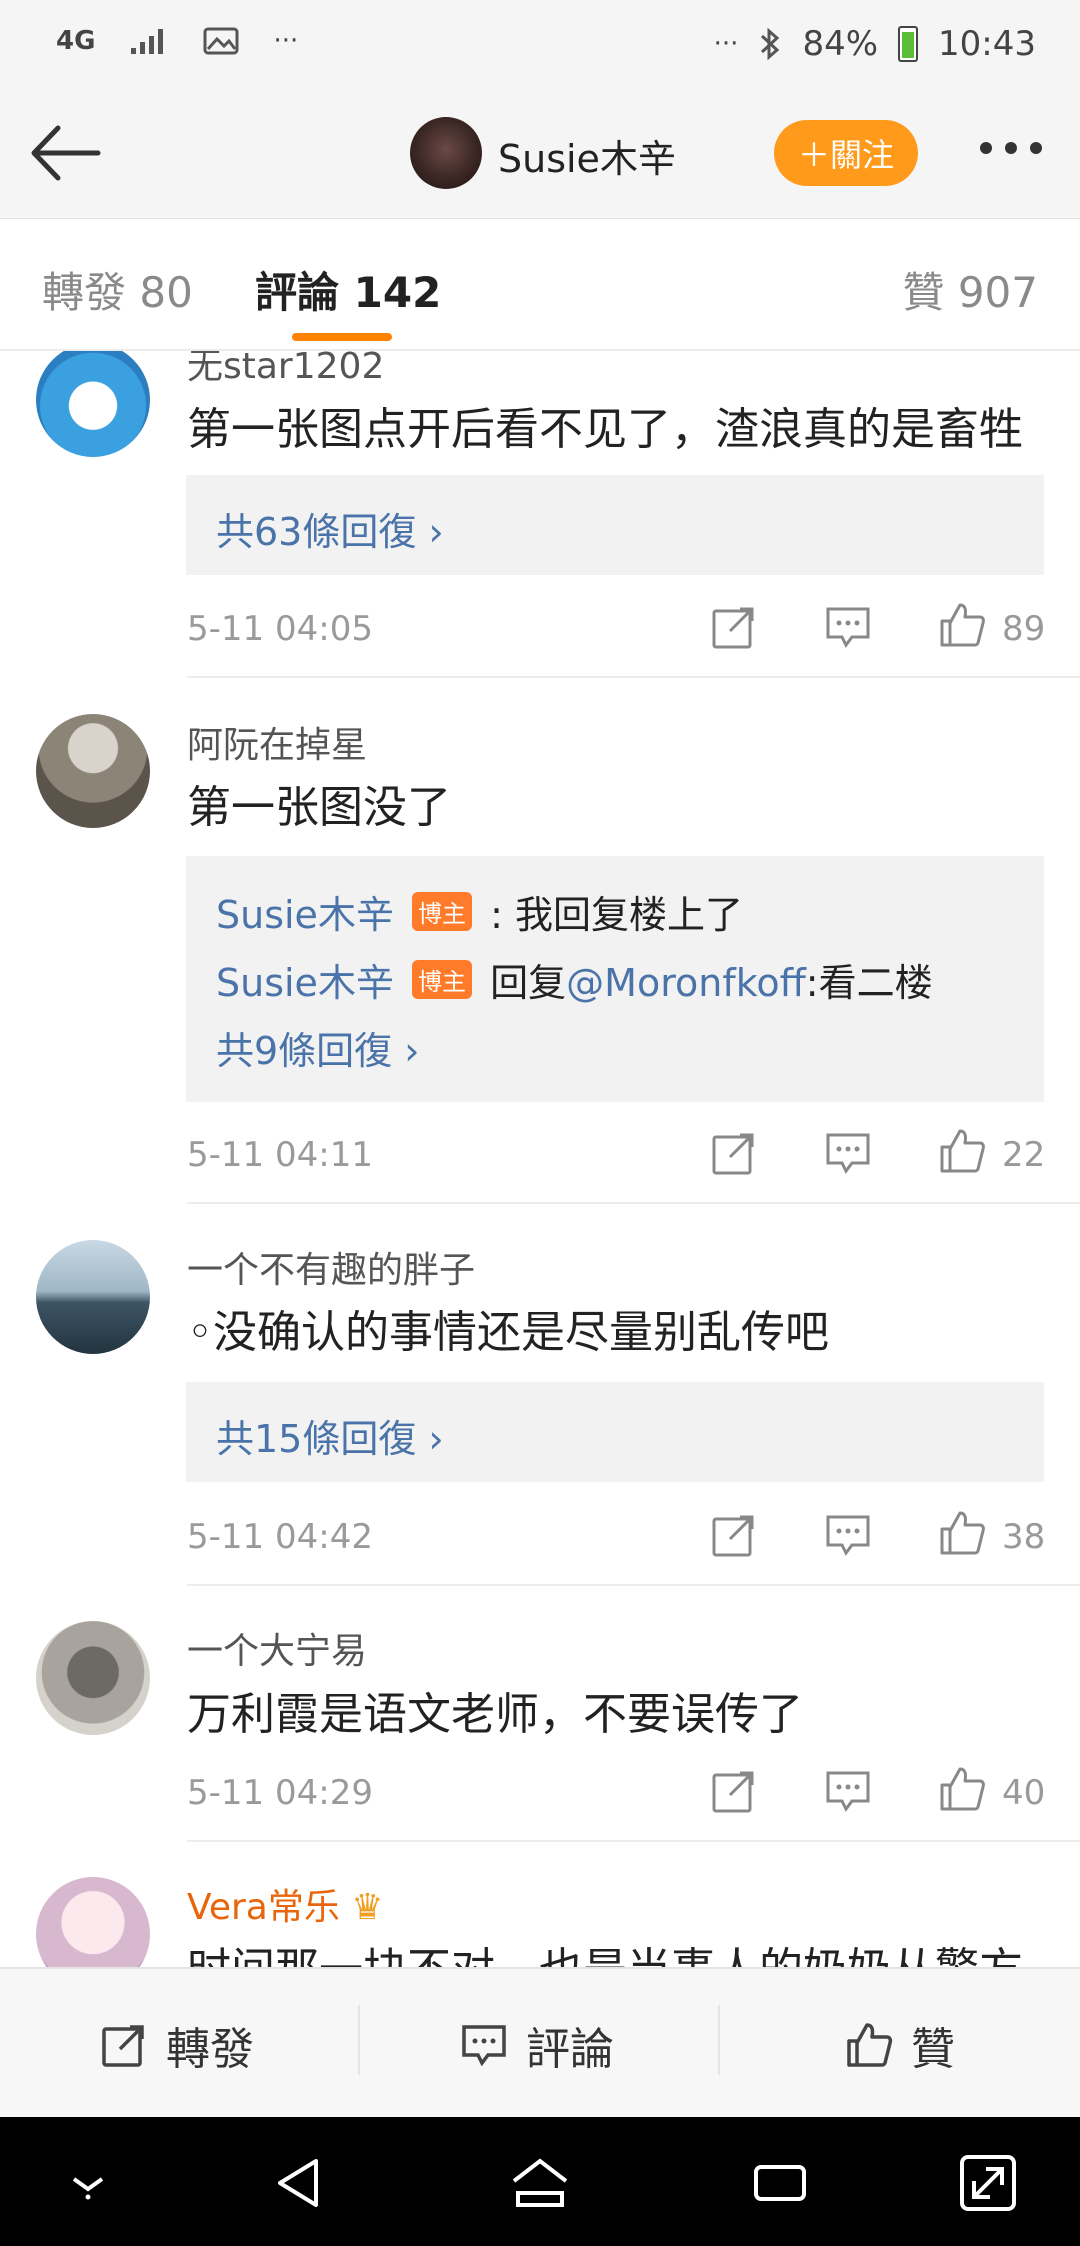 The height and width of the screenshot is (2246, 1080). Describe the element at coordinates (285, 1904) in the screenshot. I see `comment-username: Vera常乐 ♛` at that location.